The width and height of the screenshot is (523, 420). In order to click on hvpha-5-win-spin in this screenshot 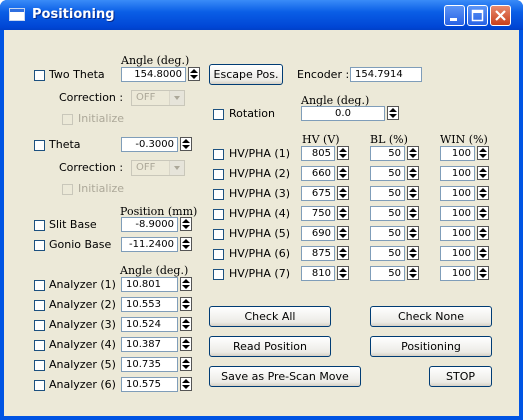, I will do `click(483, 233)`.